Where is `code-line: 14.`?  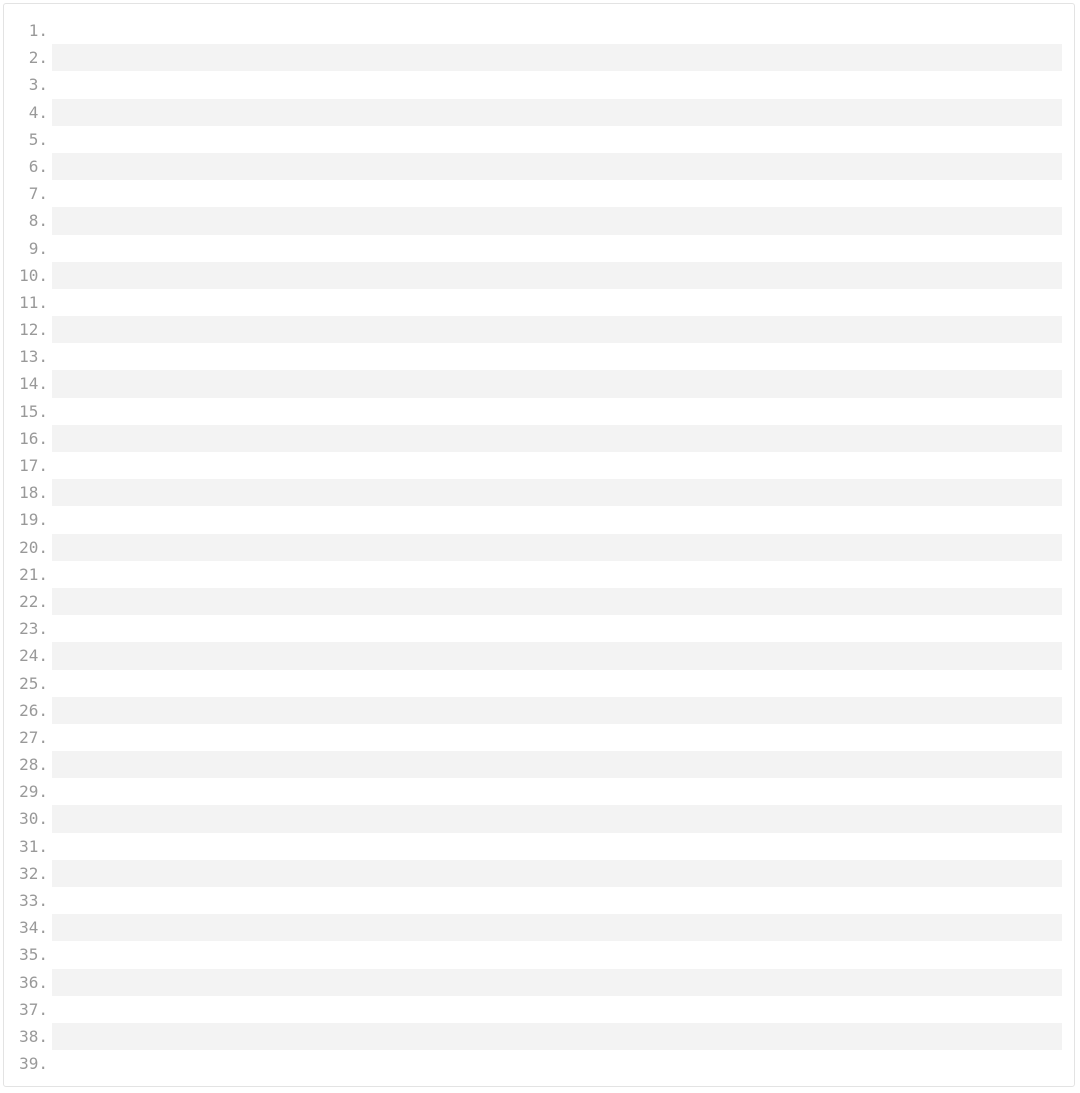 code-line: 14. is located at coordinates (539, 384).